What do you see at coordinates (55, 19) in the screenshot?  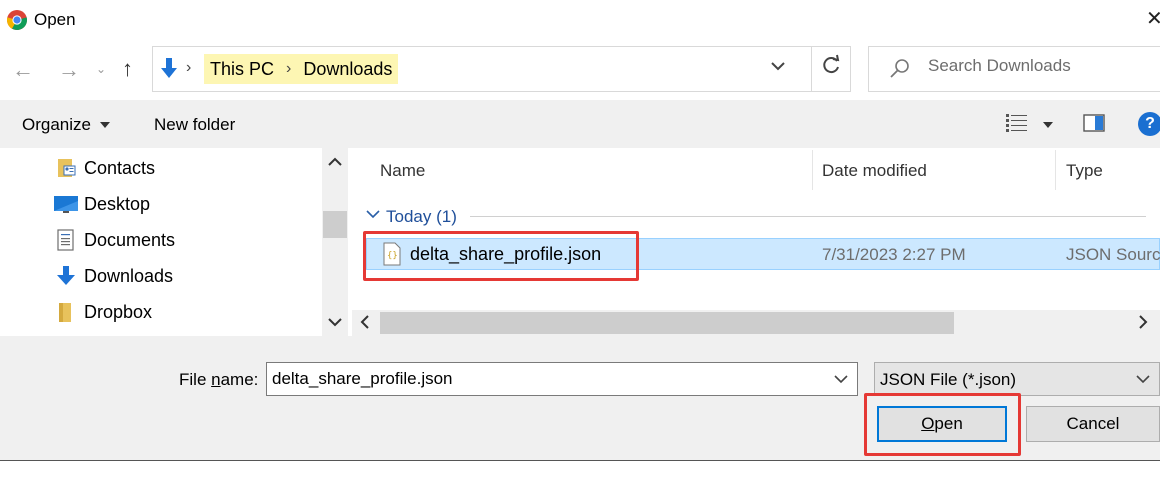 I see `window-title: Open` at bounding box center [55, 19].